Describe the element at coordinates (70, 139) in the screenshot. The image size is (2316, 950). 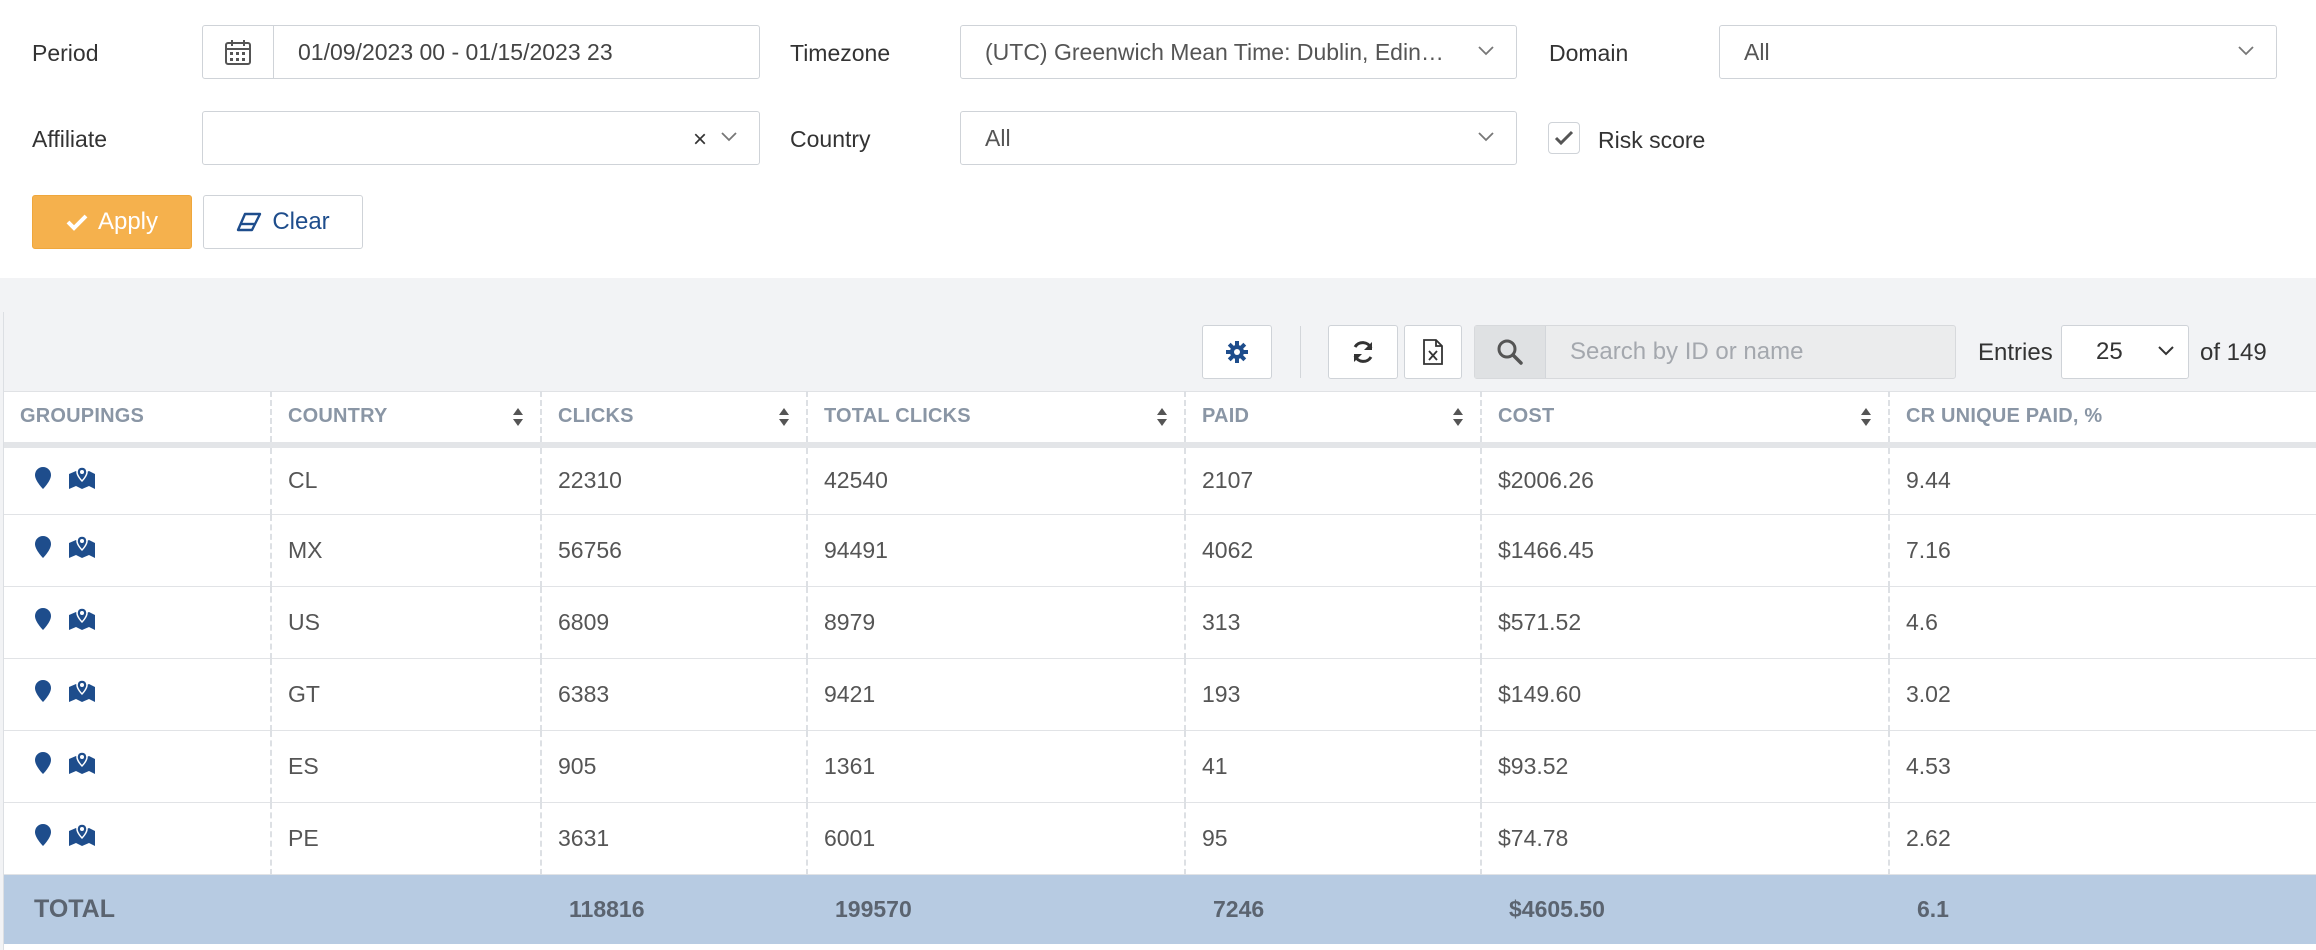
I see `affiliate-label: Affiliate` at that location.